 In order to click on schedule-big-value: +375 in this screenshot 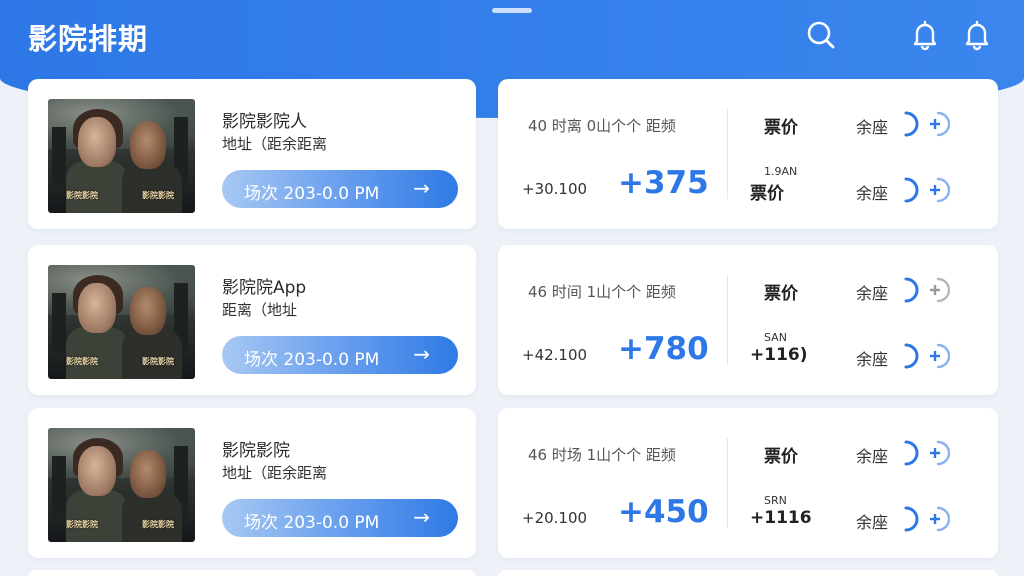, I will do `click(663, 183)`.